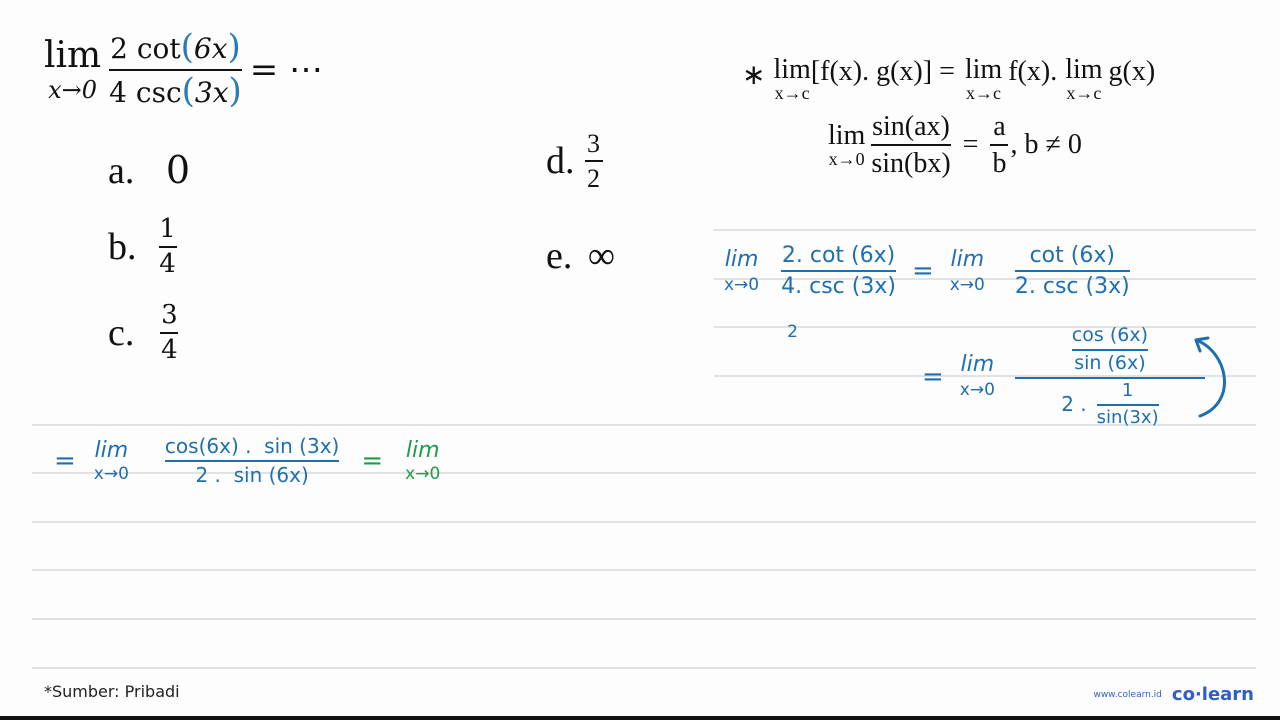 The image size is (1280, 720). Describe the element at coordinates (955, 145) in the screenshot. I see `formula-sin-ratio: lim x→0 sin(ax) sin(bx) = a b , b ≠ 0` at that location.